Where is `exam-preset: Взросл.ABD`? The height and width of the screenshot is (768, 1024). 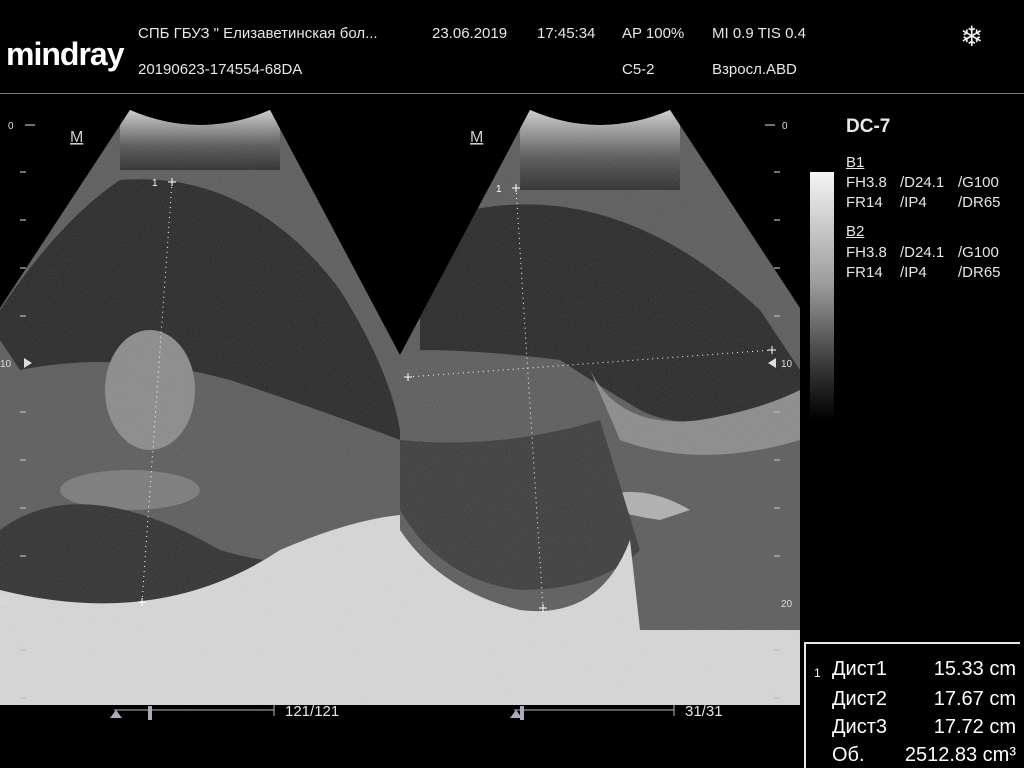
exam-preset: Взросл.ABD is located at coordinates (754, 69).